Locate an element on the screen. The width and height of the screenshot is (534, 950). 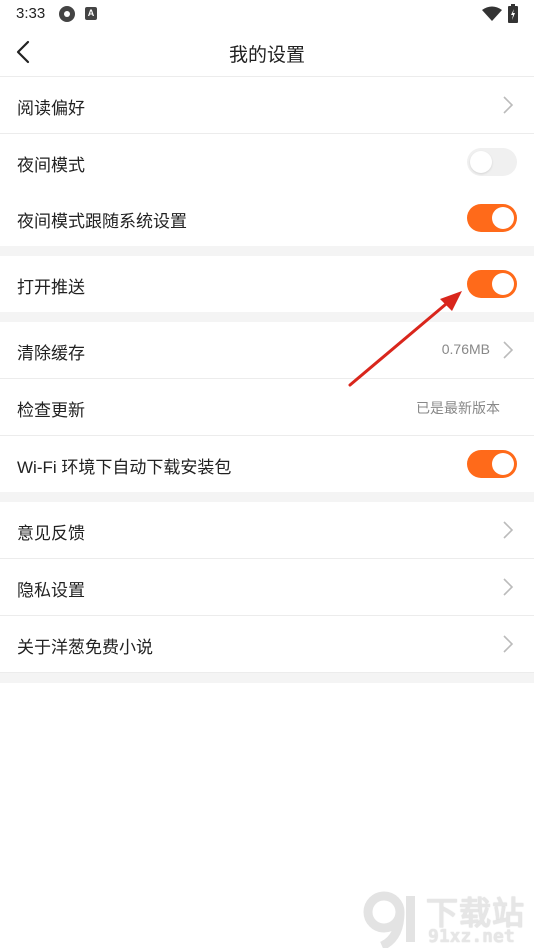
wifi-auto-download-toggle is located at coordinates (492, 464).